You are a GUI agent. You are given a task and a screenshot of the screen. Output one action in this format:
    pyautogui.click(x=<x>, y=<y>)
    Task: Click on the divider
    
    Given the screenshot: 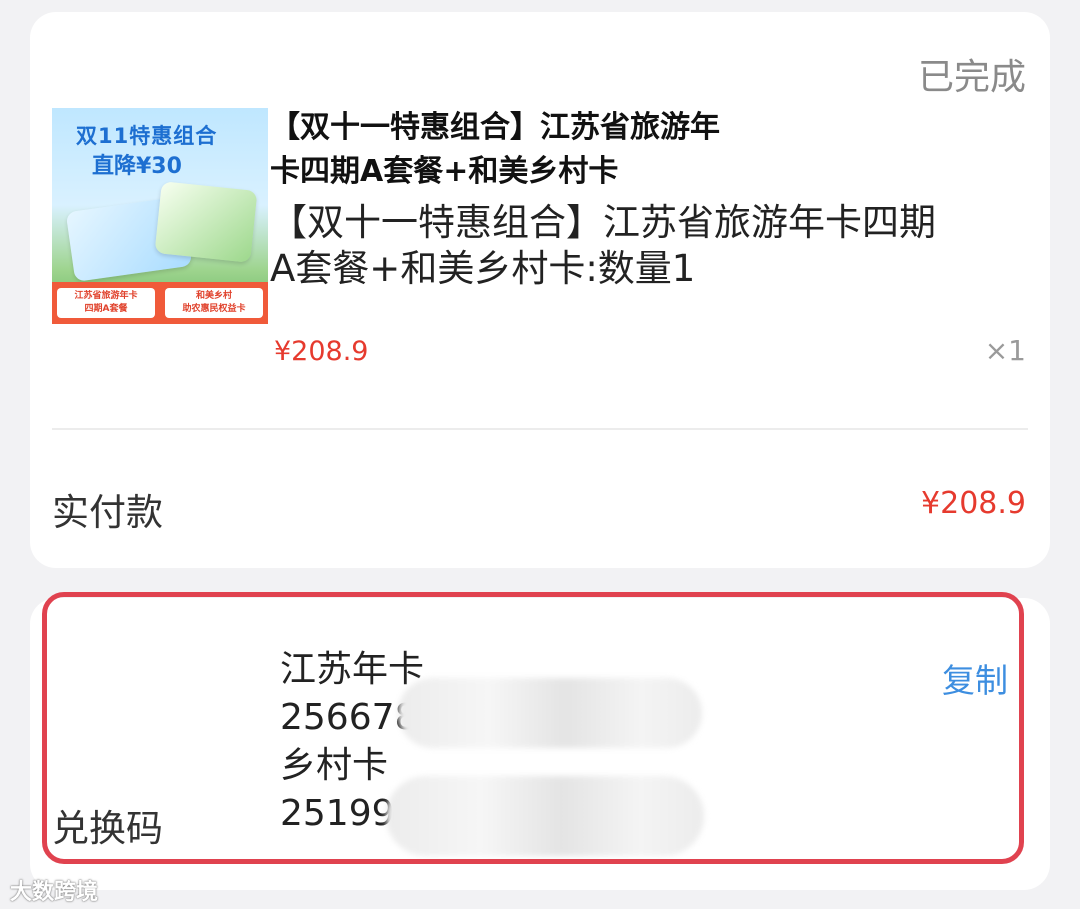 What is the action you would take?
    pyautogui.click(x=540, y=429)
    